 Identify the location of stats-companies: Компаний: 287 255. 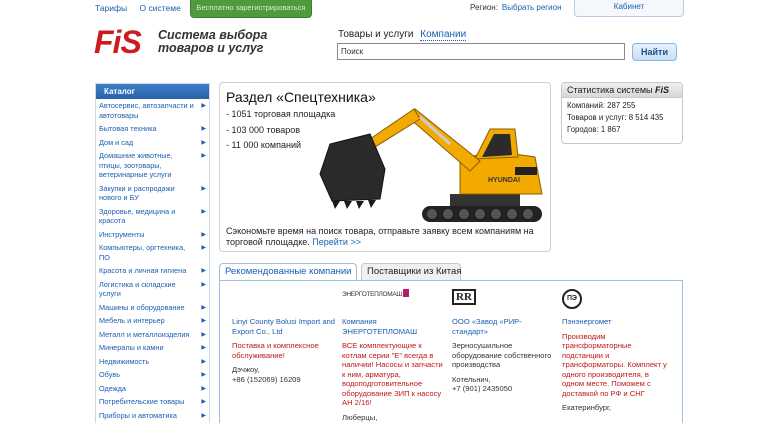
(601, 105).